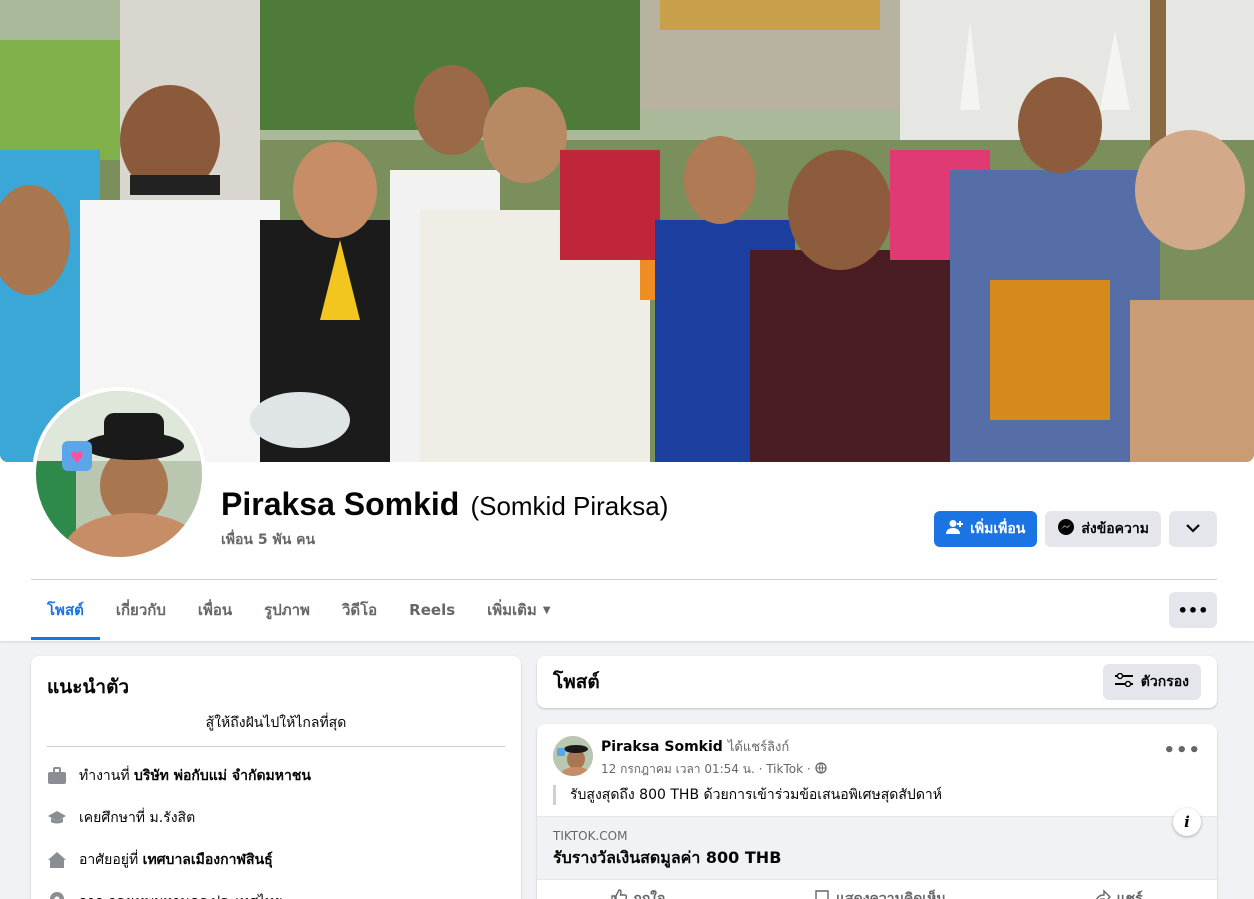 This screenshot has height=899, width=1254. Describe the element at coordinates (222, 776) in the screenshot. I see `intro-work-value: บริษัท พ่อกับแม่ จำกัดมหาชน` at that location.